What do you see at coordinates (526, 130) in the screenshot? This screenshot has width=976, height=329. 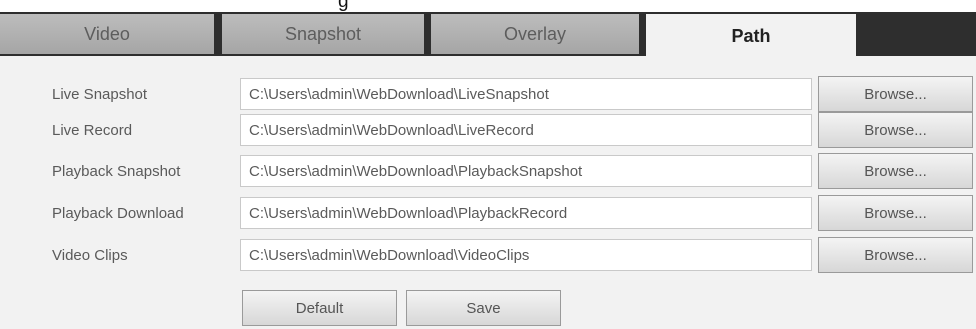 I see `live-record-path-field` at bounding box center [526, 130].